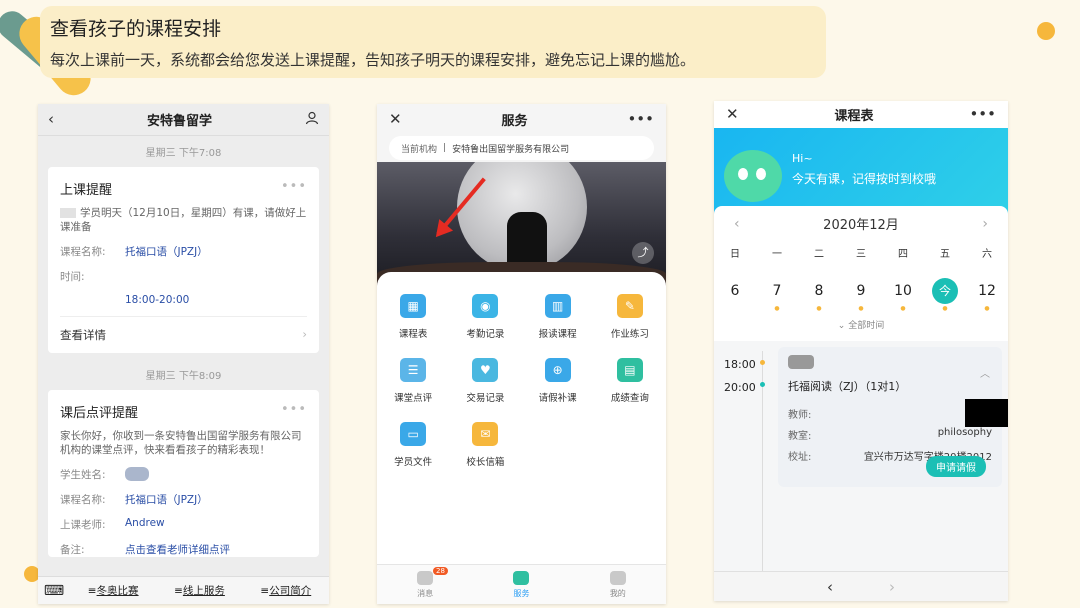 Image resolution: width=1080 pixels, height=608 pixels. Describe the element at coordinates (485, 445) in the screenshot. I see `service-item: ✉ 校长信箱` at that location.